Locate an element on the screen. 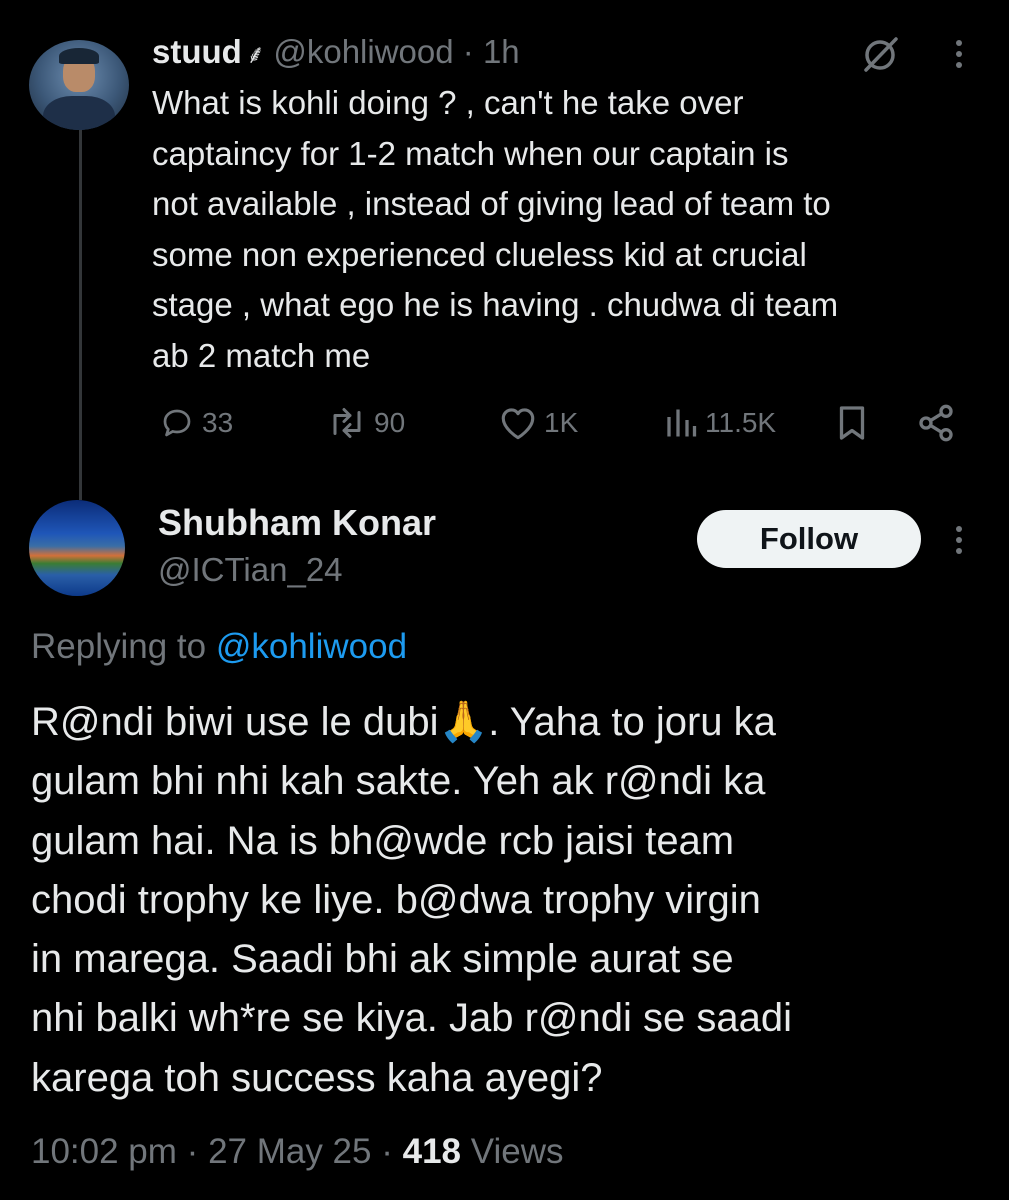 This screenshot has width=1009, height=1200. repost-count: 90 is located at coordinates (390, 422).